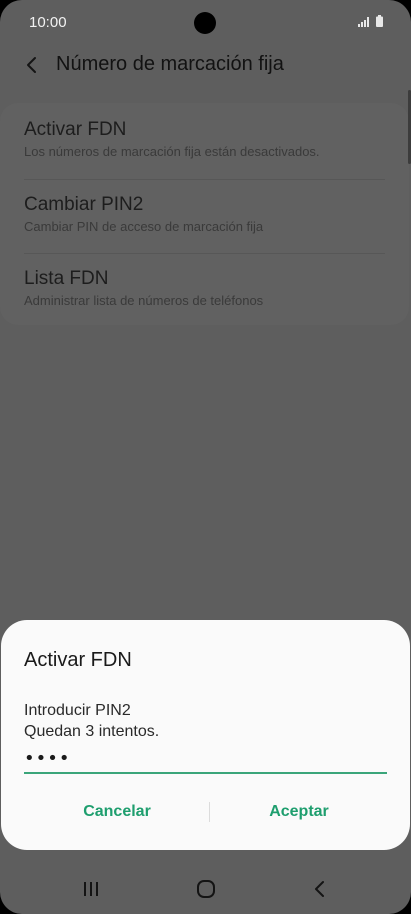 This screenshot has height=914, width=411. Describe the element at coordinates (75, 129) in the screenshot. I see `setting-title: Activar FDN` at that location.